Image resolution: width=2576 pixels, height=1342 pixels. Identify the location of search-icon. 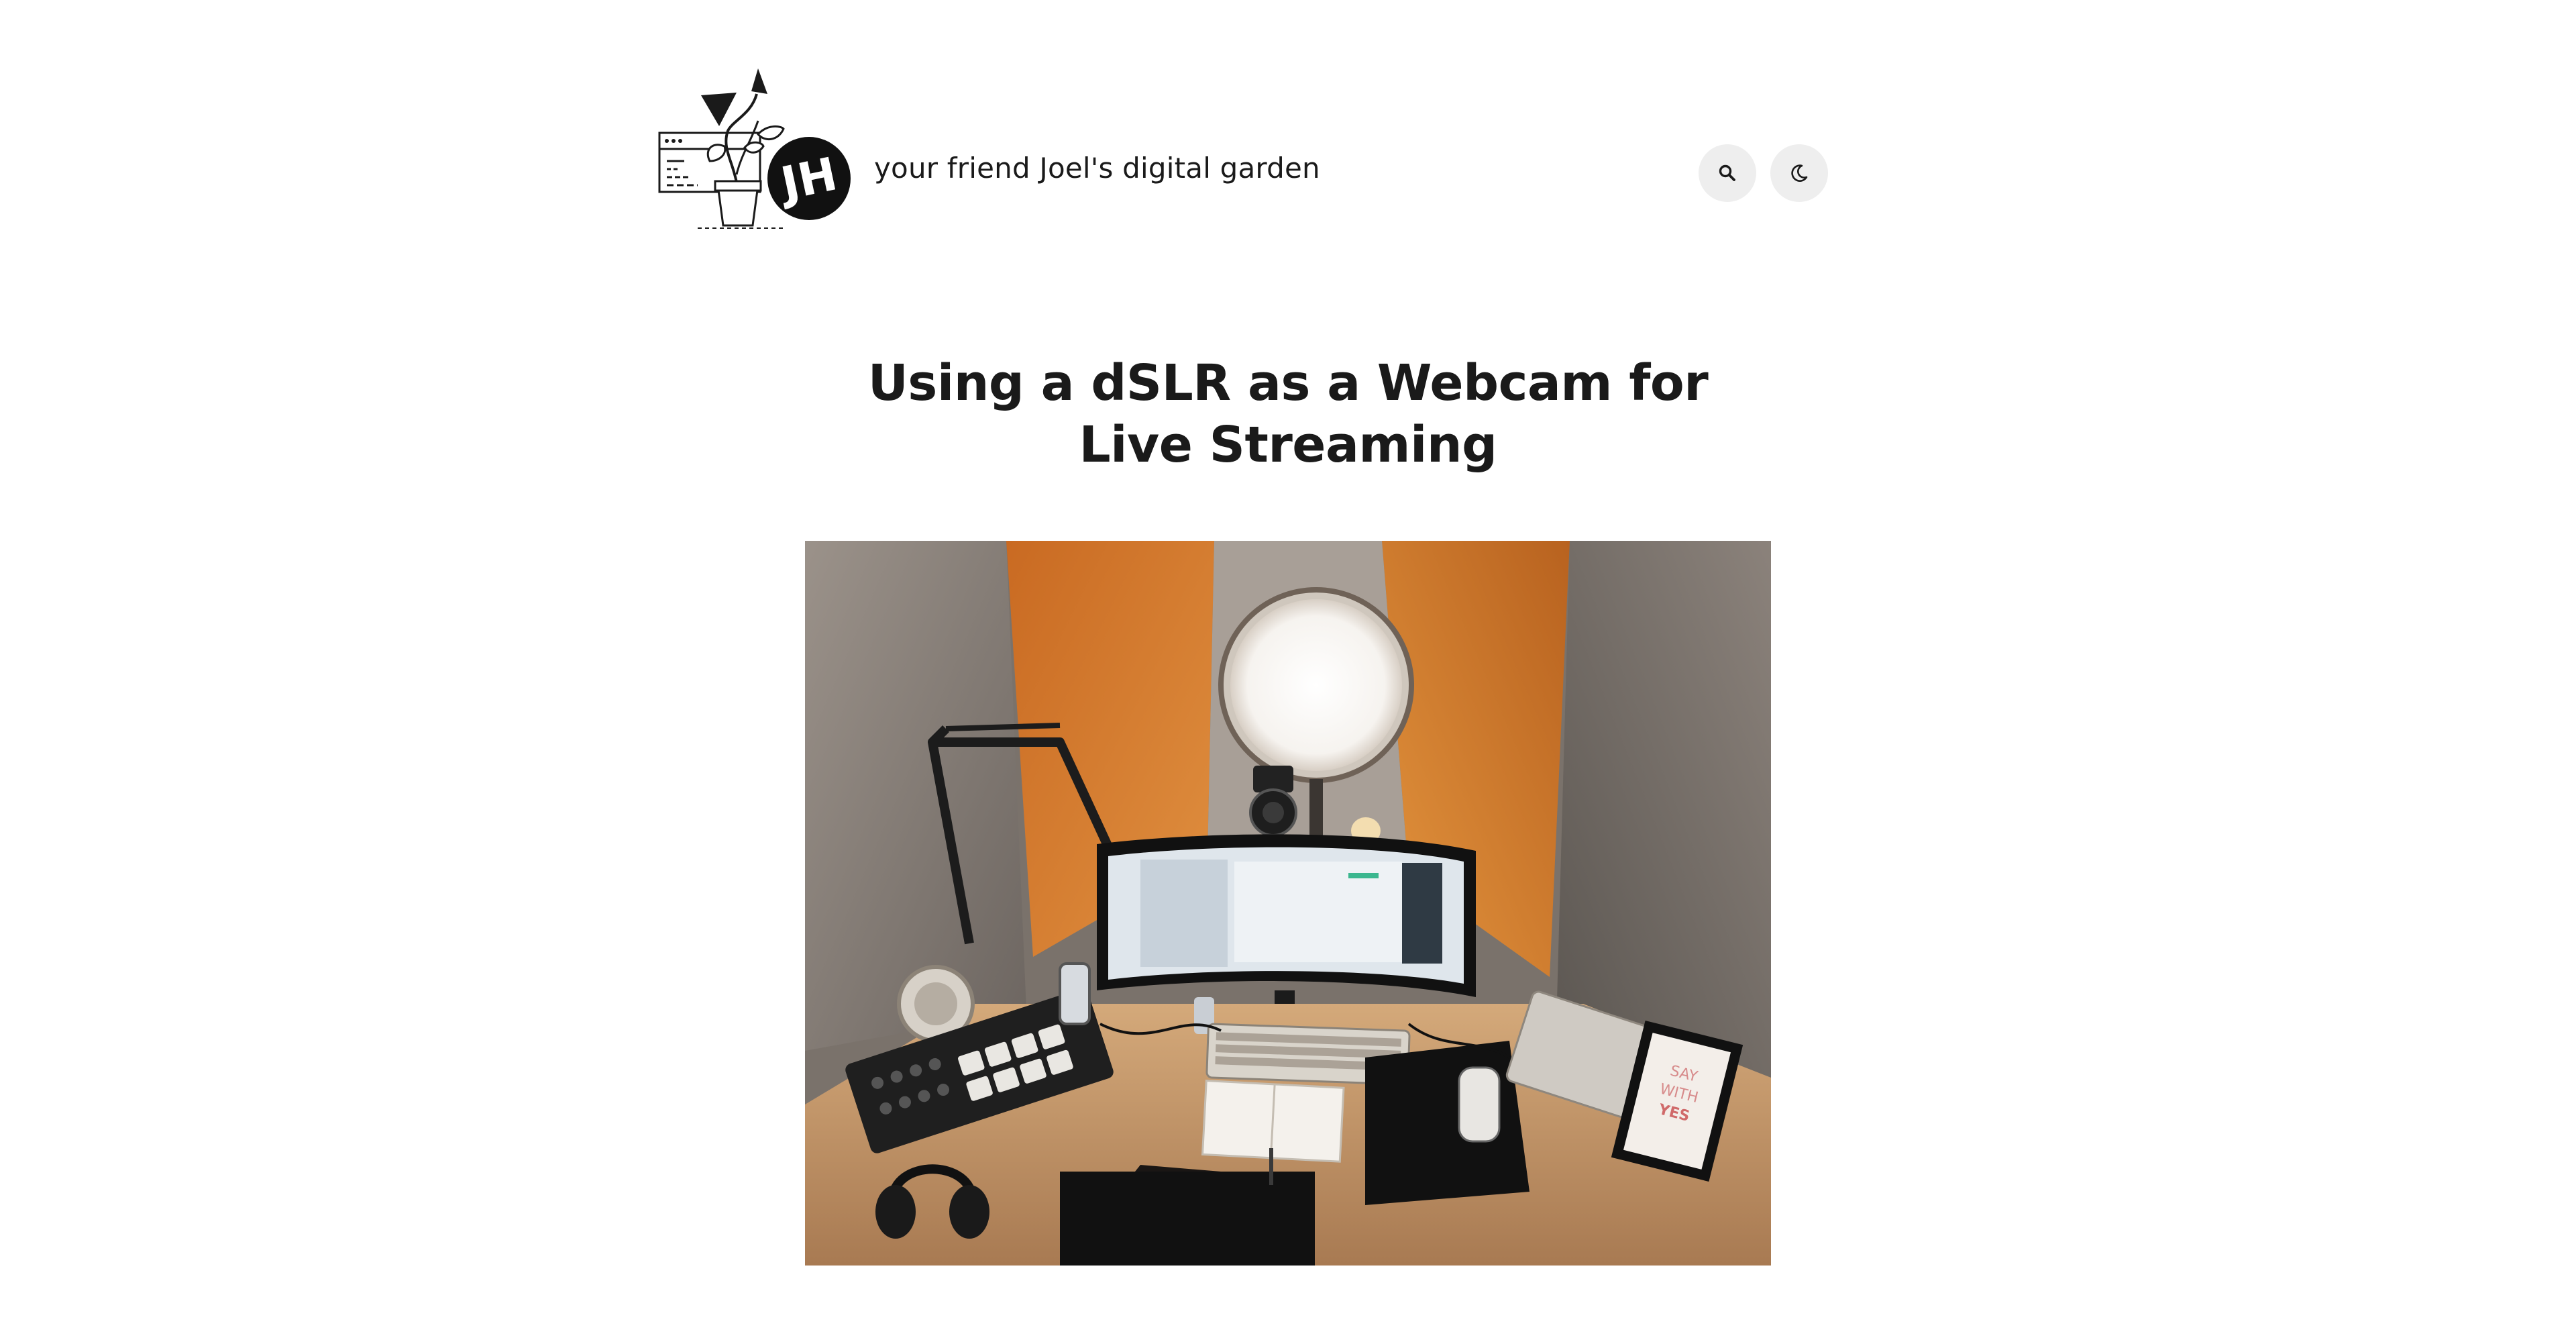
(1727, 172).